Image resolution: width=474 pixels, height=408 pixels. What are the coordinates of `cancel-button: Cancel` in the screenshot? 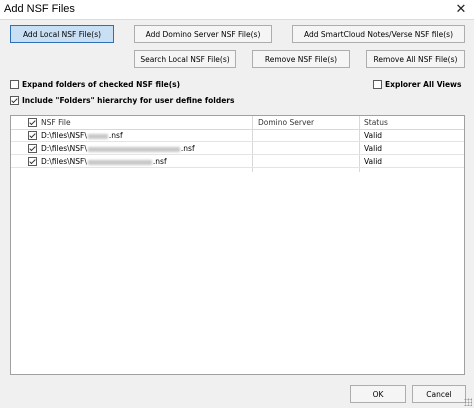 It's located at (439, 394).